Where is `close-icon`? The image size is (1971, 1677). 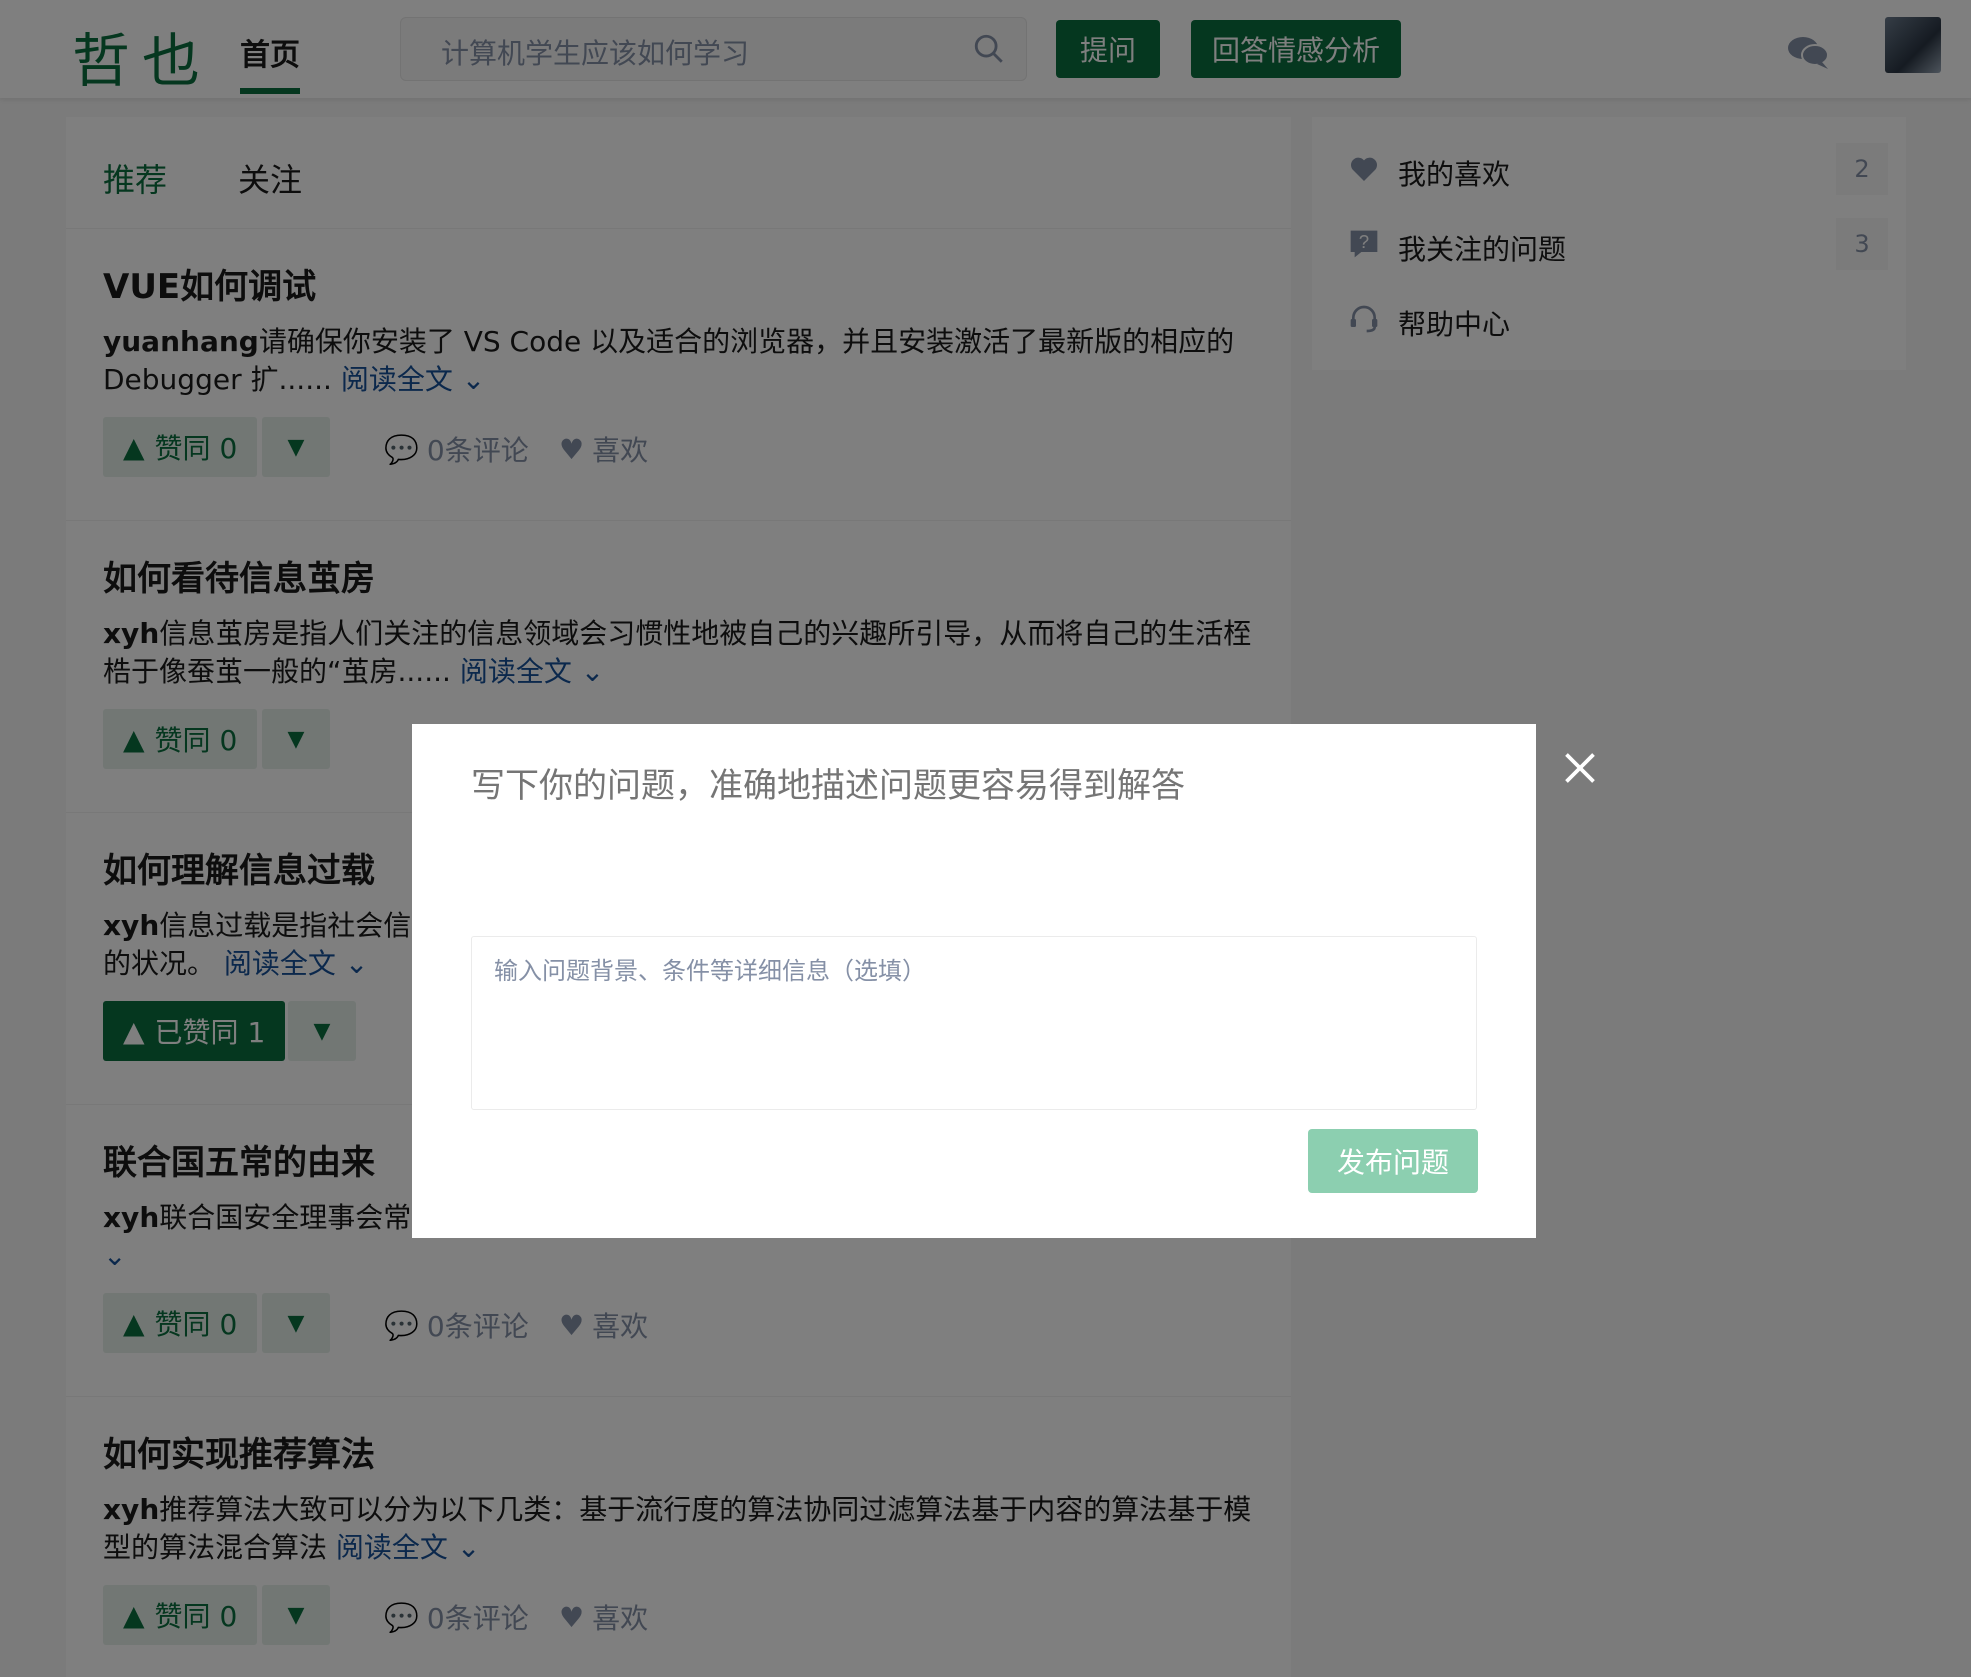
close-icon is located at coordinates (1580, 768).